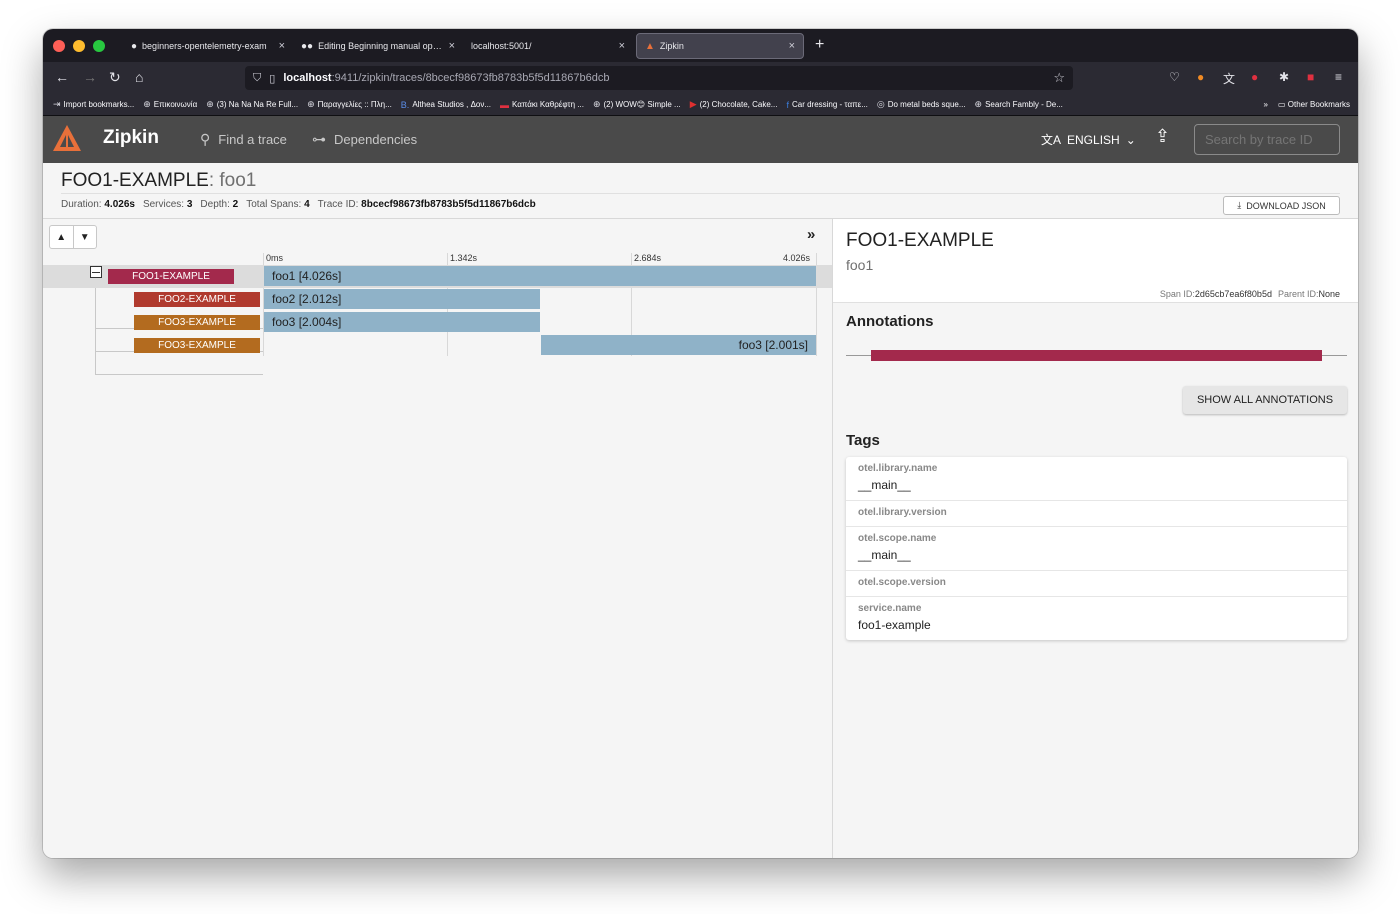  What do you see at coordinates (85, 237) in the screenshot?
I see `chevron-down-icon: ▼` at bounding box center [85, 237].